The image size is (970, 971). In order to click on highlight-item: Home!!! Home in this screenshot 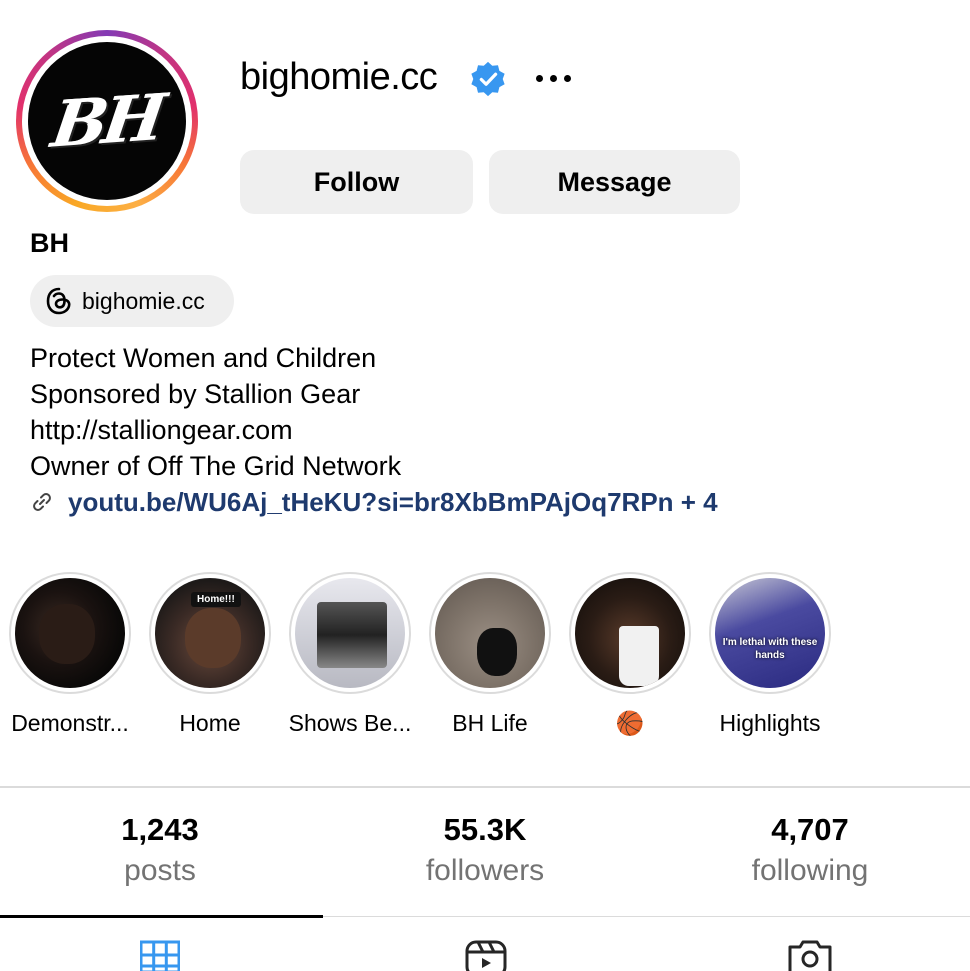, I will do `click(210, 654)`.